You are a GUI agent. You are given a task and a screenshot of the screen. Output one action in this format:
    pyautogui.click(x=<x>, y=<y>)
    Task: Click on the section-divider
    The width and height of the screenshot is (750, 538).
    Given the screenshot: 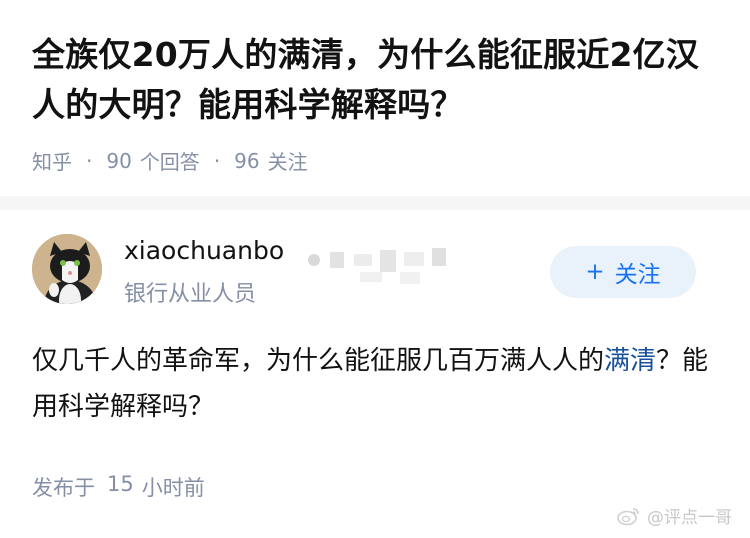 What is the action you would take?
    pyautogui.click(x=375, y=203)
    